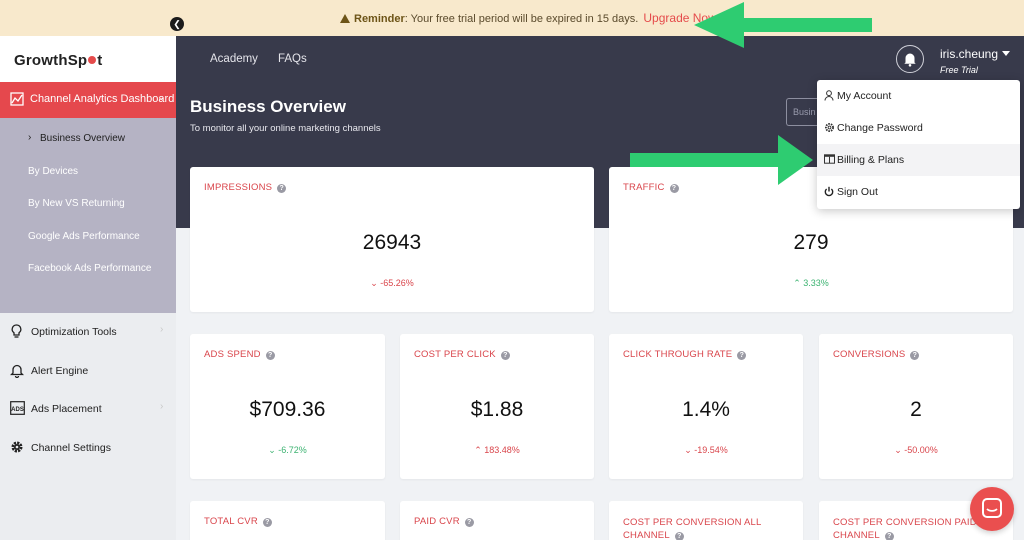 The height and width of the screenshot is (540, 1024). I want to click on click-through-rate-card: CLICK THROUGH RATE? 1.4% ⌄ -19.54%, so click(706, 406).